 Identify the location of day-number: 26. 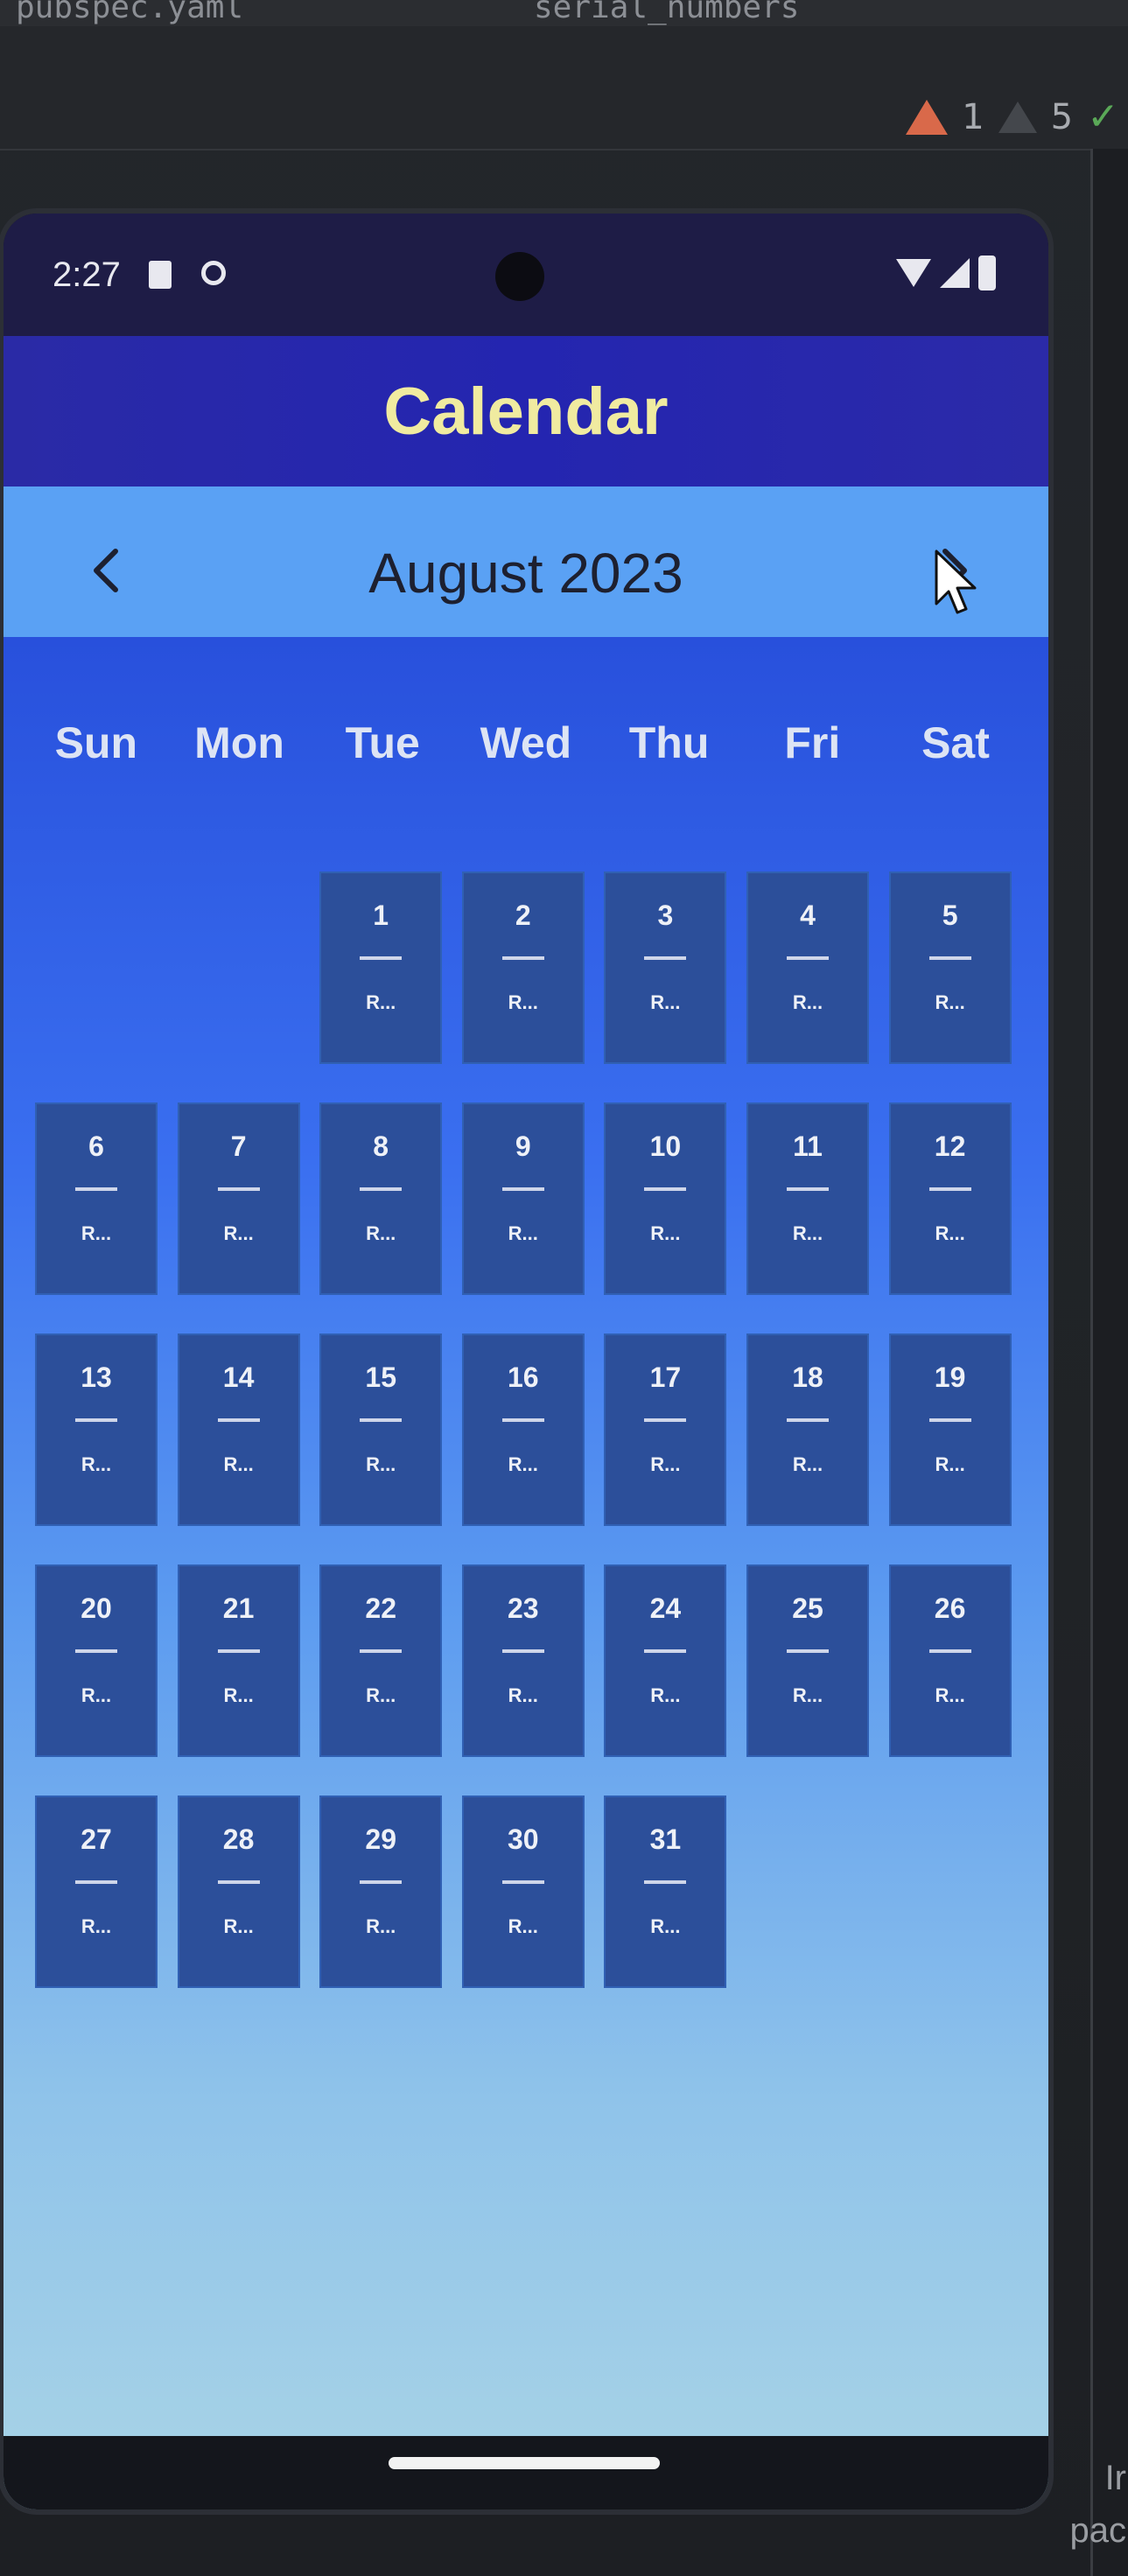
(950, 1608).